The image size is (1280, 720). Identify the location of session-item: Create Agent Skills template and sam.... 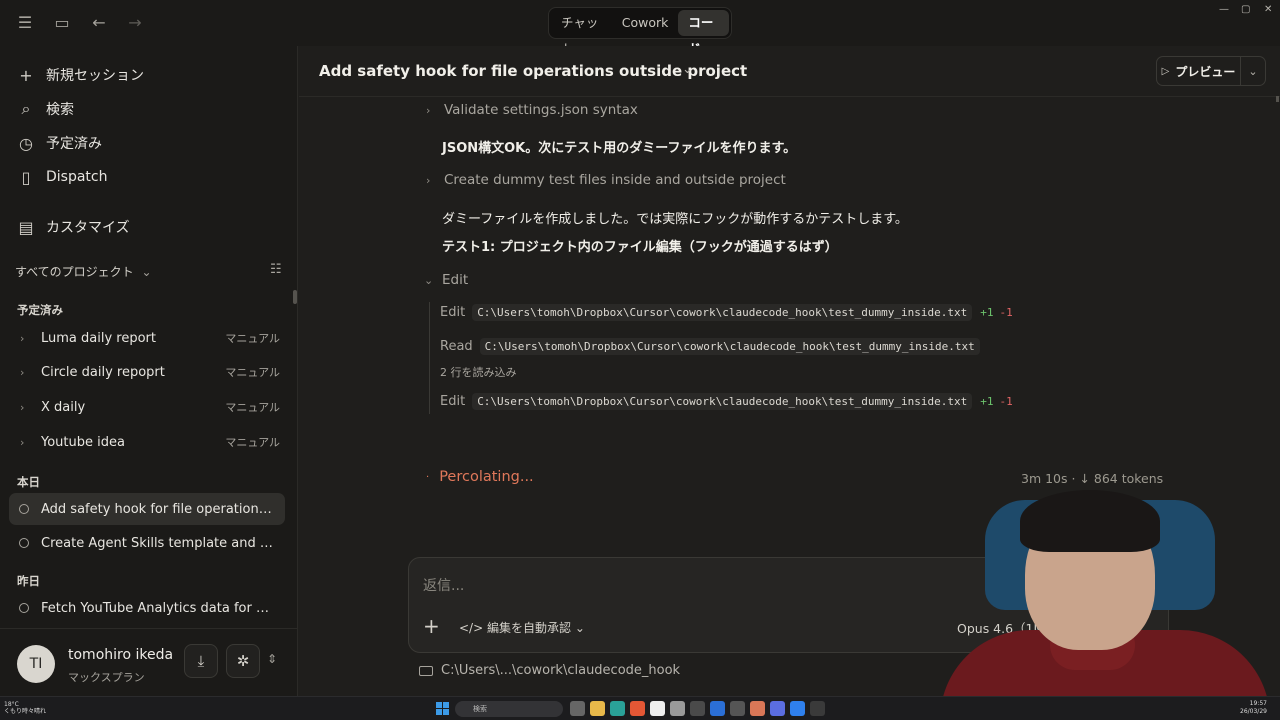
(147, 543).